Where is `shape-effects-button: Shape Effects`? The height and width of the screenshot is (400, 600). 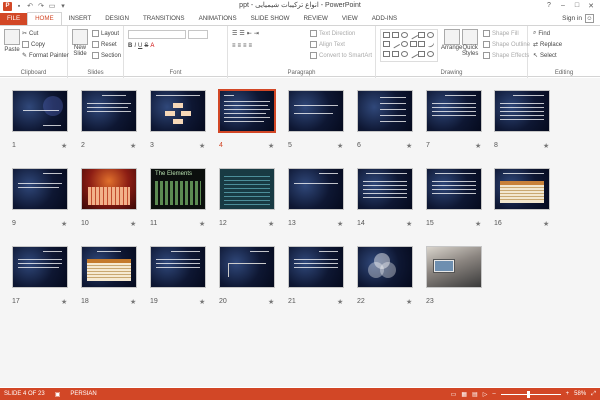
shape-effects-button: Shape Effects is located at coordinates (506, 55).